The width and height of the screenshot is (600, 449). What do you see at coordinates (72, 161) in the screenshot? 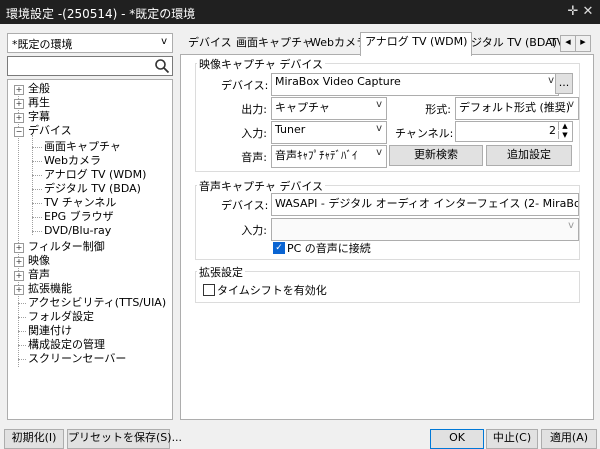
I see `tree-item-webcam: Webカメラ` at bounding box center [72, 161].